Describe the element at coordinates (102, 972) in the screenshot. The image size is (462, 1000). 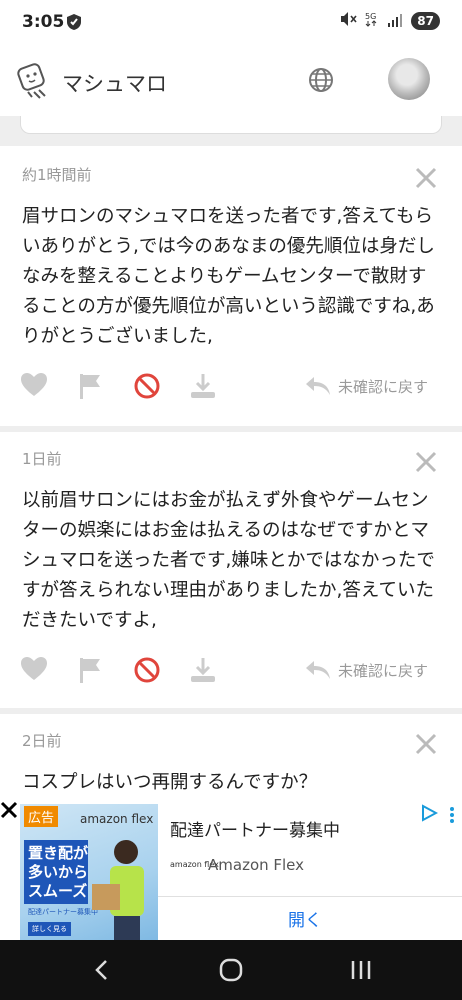
I see `back-icon` at that location.